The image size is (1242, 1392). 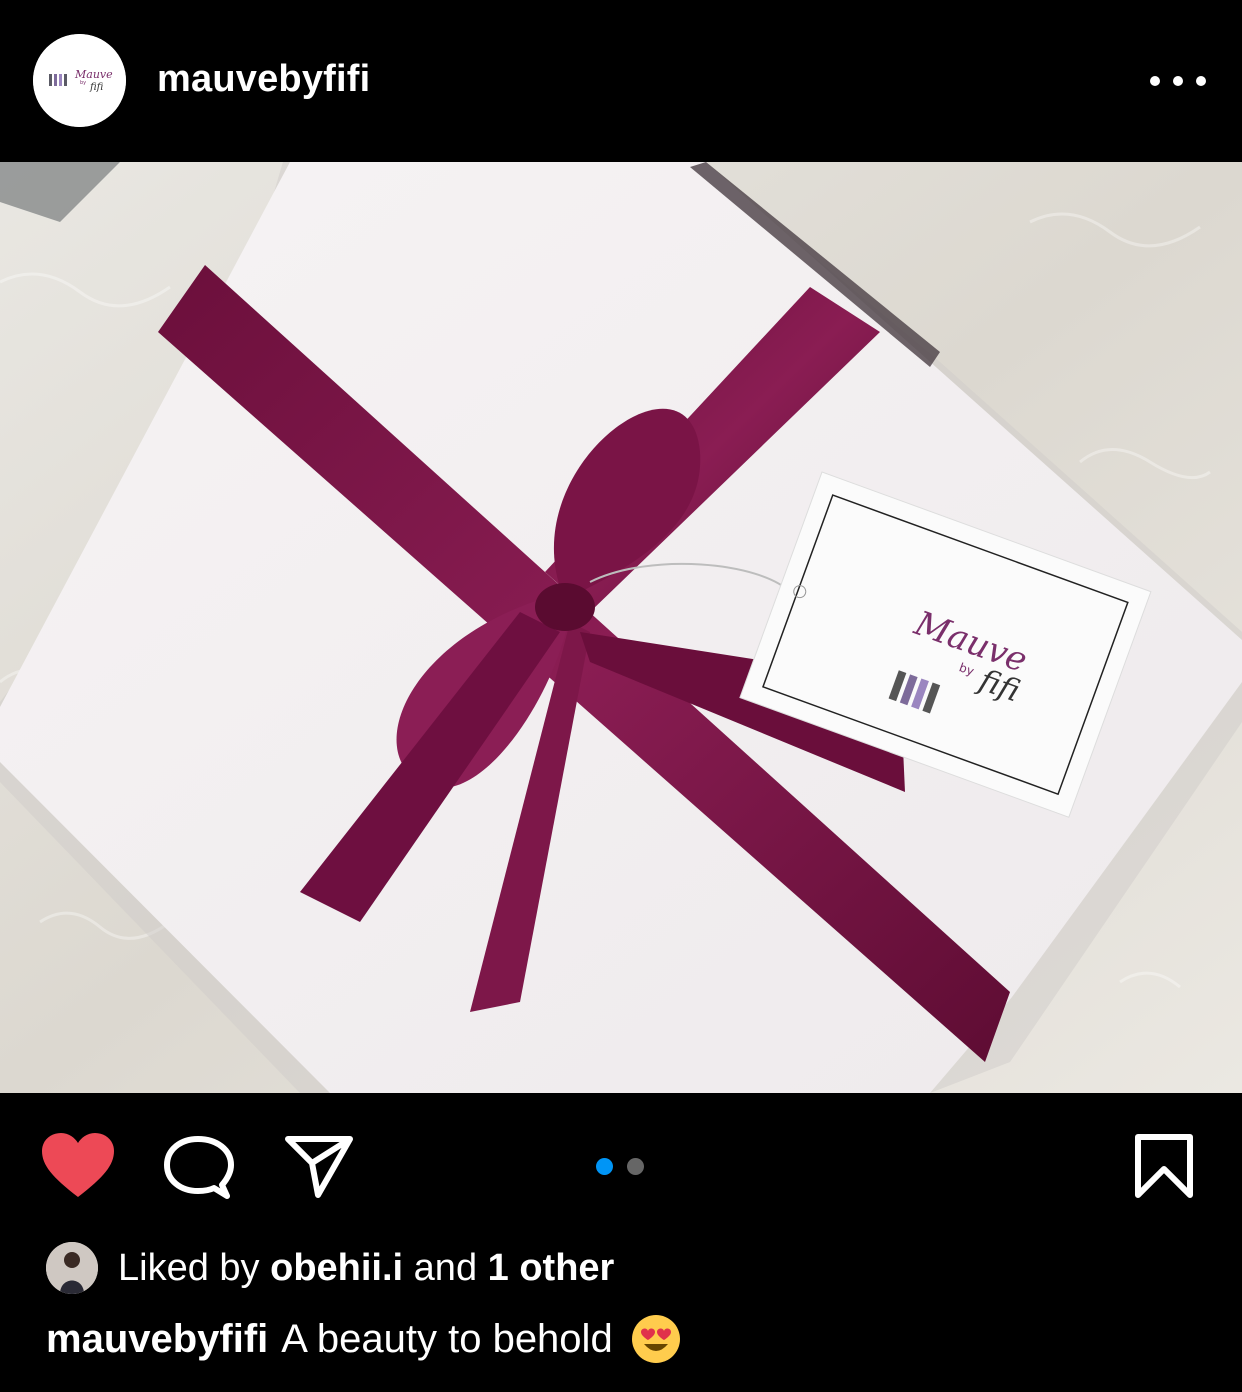 What do you see at coordinates (620, 1166) in the screenshot?
I see `carousel-indicator` at bounding box center [620, 1166].